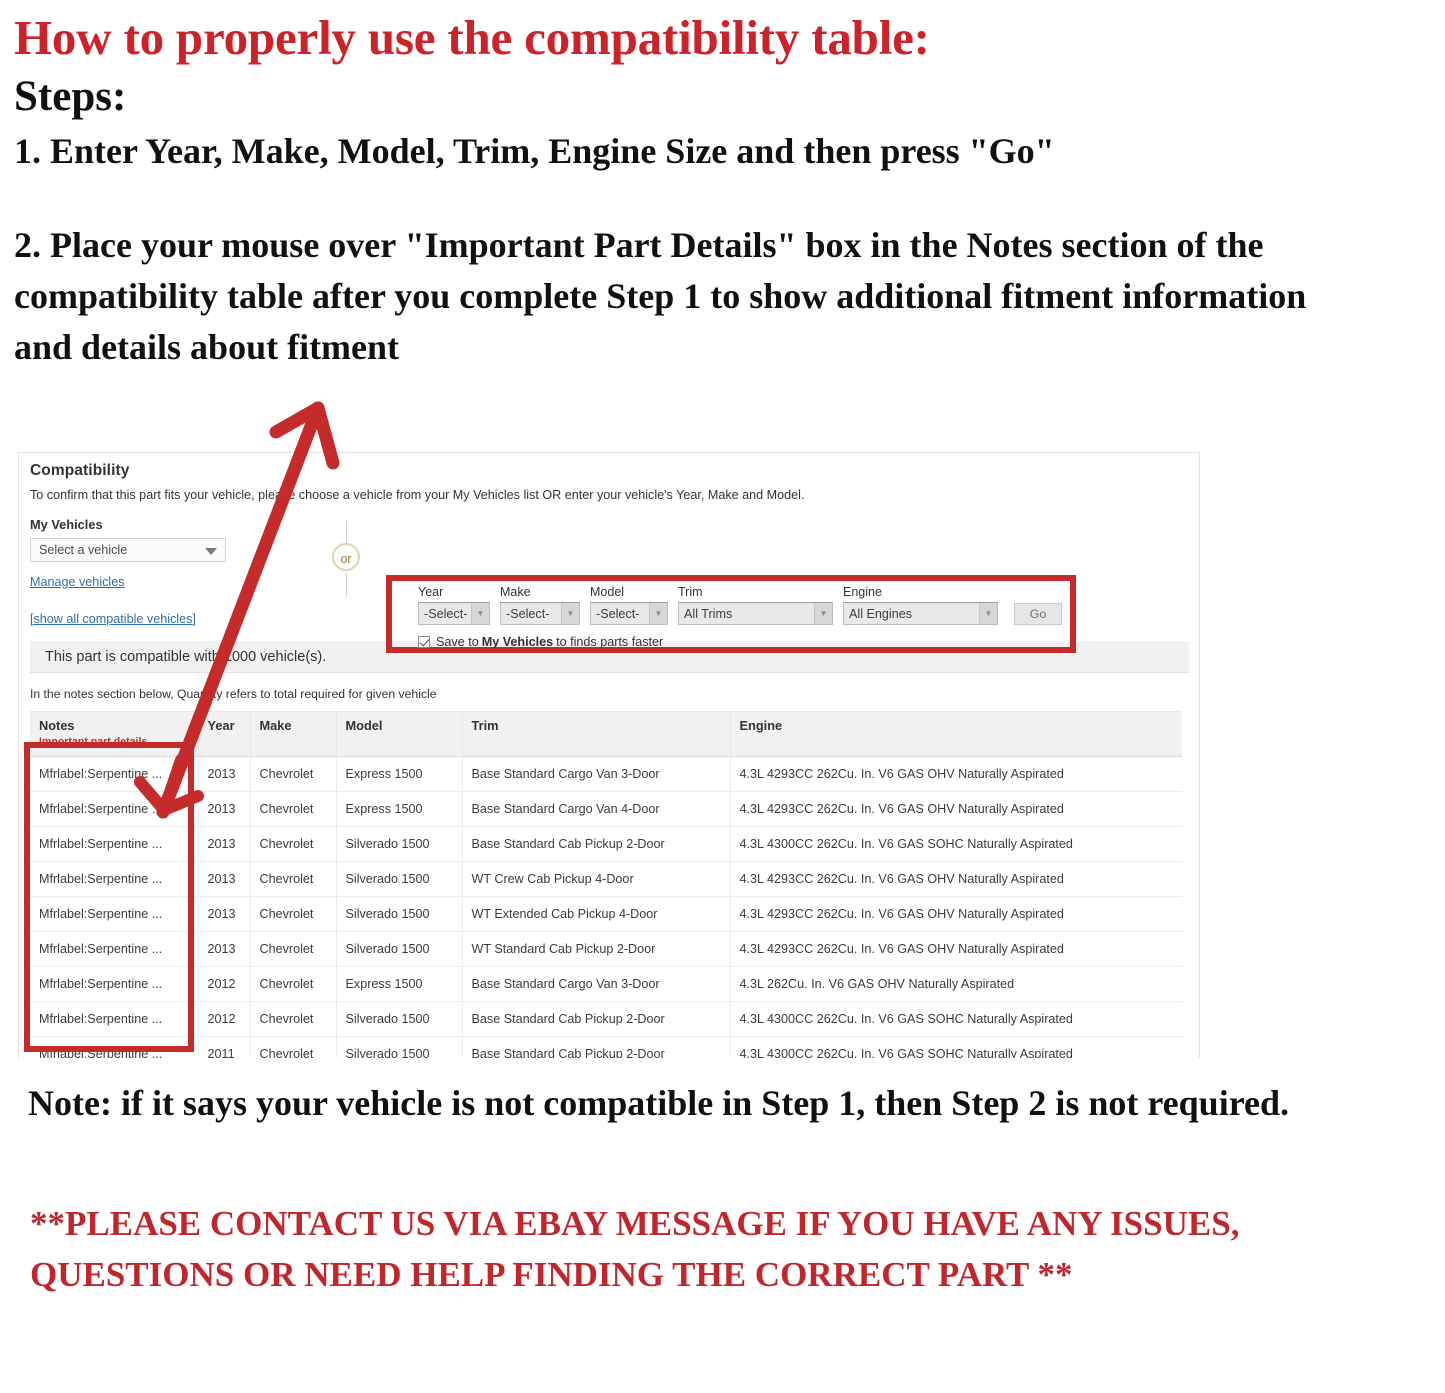 This screenshot has width=1445, height=1393. What do you see at coordinates (596, 734) in the screenshot?
I see `column-header-trim: Trim` at bounding box center [596, 734].